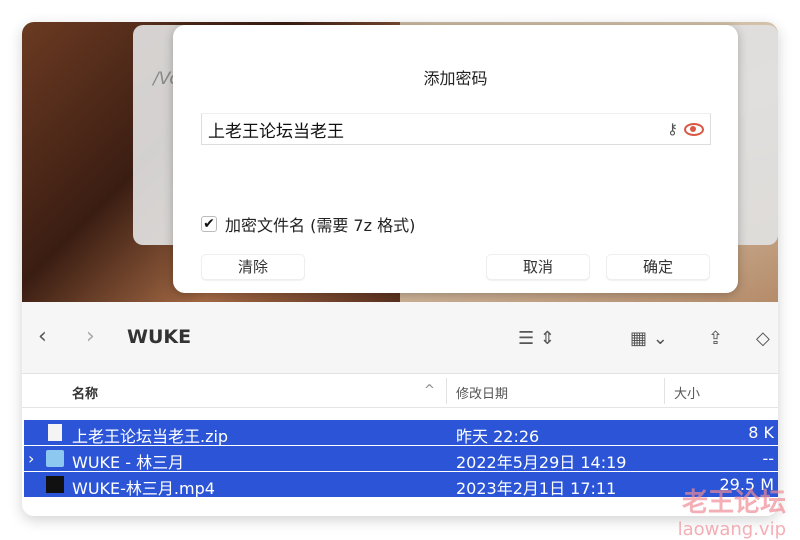 This screenshot has height=540, width=800. What do you see at coordinates (401, 433) in the screenshot?
I see `file-row: 上老王论坛当老王.zip 昨天 22:26 8 K` at bounding box center [401, 433].